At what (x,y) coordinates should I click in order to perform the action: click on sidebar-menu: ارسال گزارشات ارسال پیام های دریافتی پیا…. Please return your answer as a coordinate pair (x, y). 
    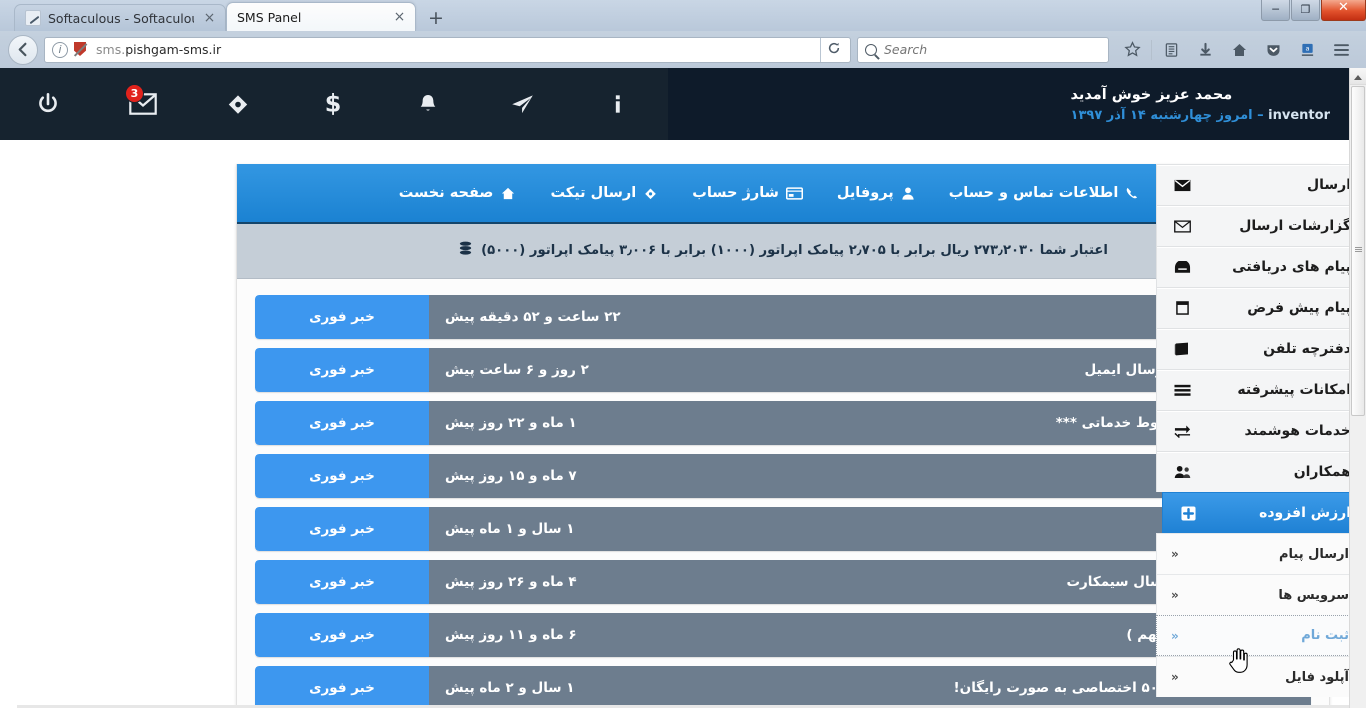
    Looking at the image, I should click on (1257, 430).